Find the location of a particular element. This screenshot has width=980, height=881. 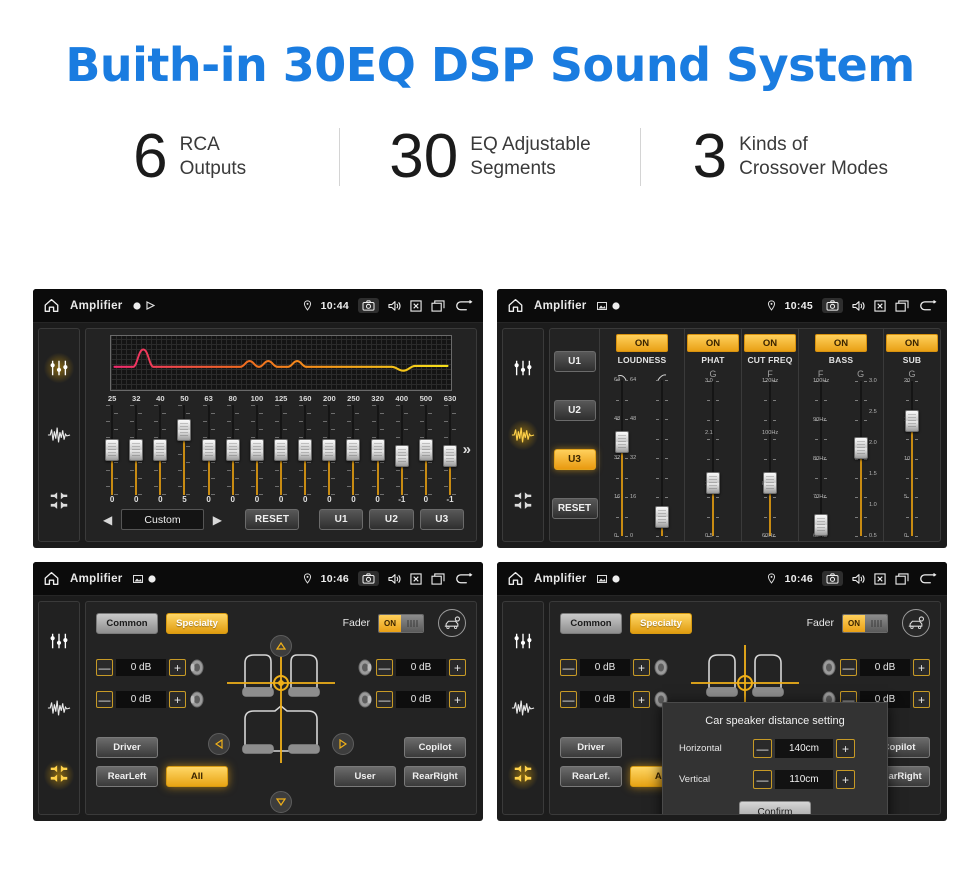

seat-user-button: User is located at coordinates (365, 776).